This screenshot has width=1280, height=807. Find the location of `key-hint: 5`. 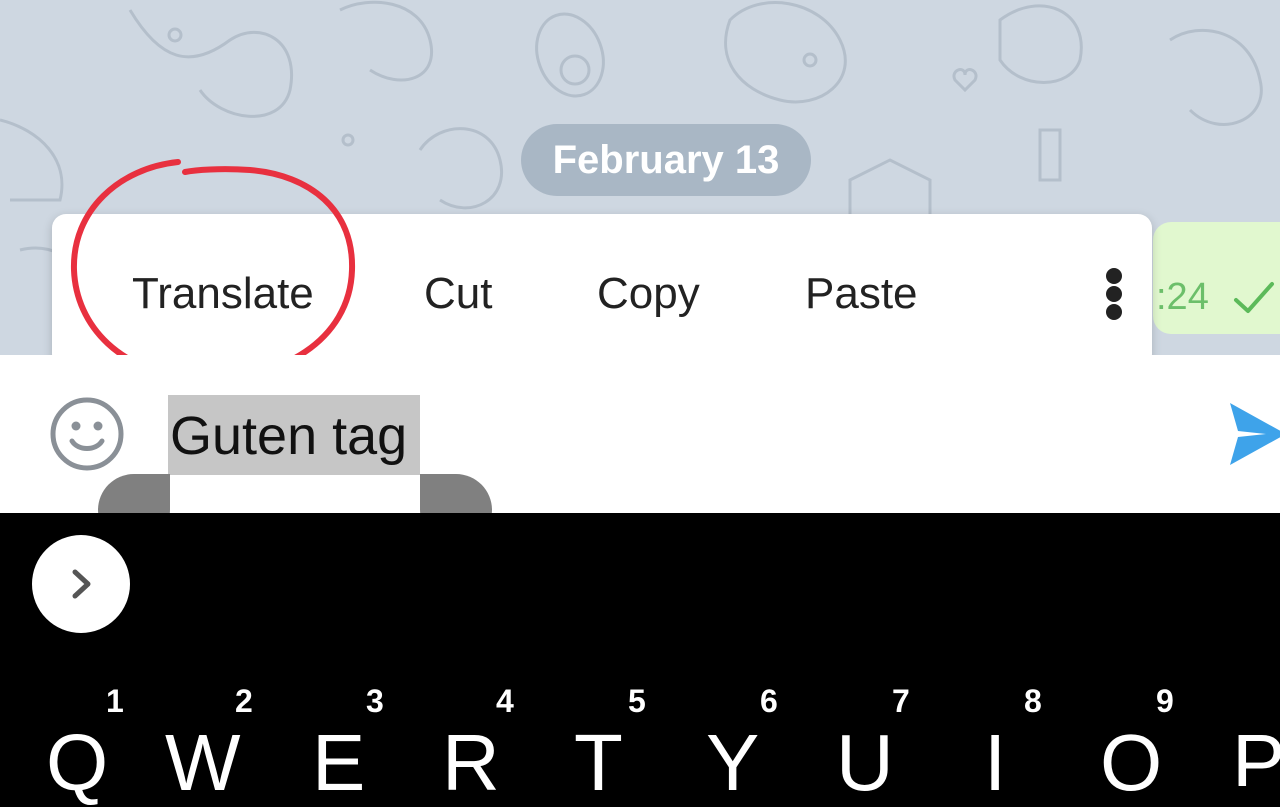

key-hint: 5 is located at coordinates (637, 701).